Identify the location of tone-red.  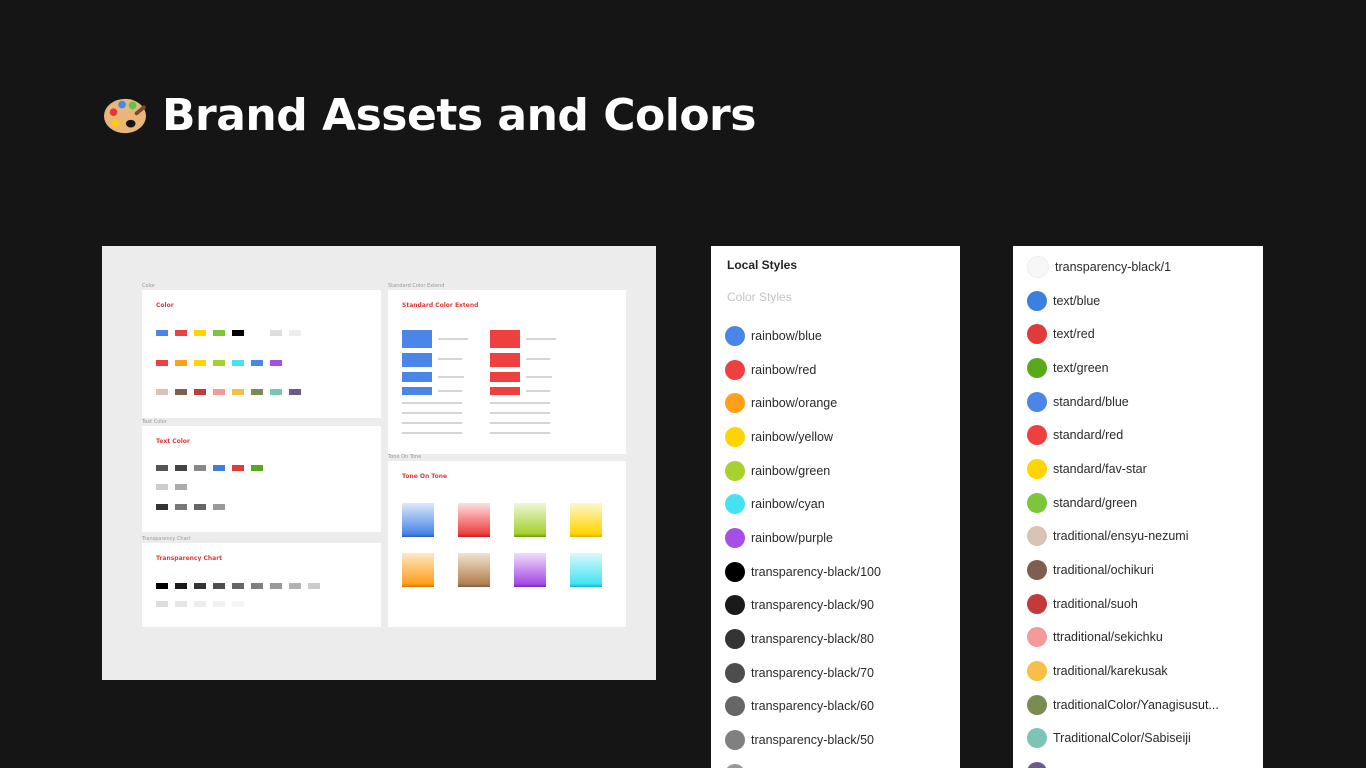
(474, 520).